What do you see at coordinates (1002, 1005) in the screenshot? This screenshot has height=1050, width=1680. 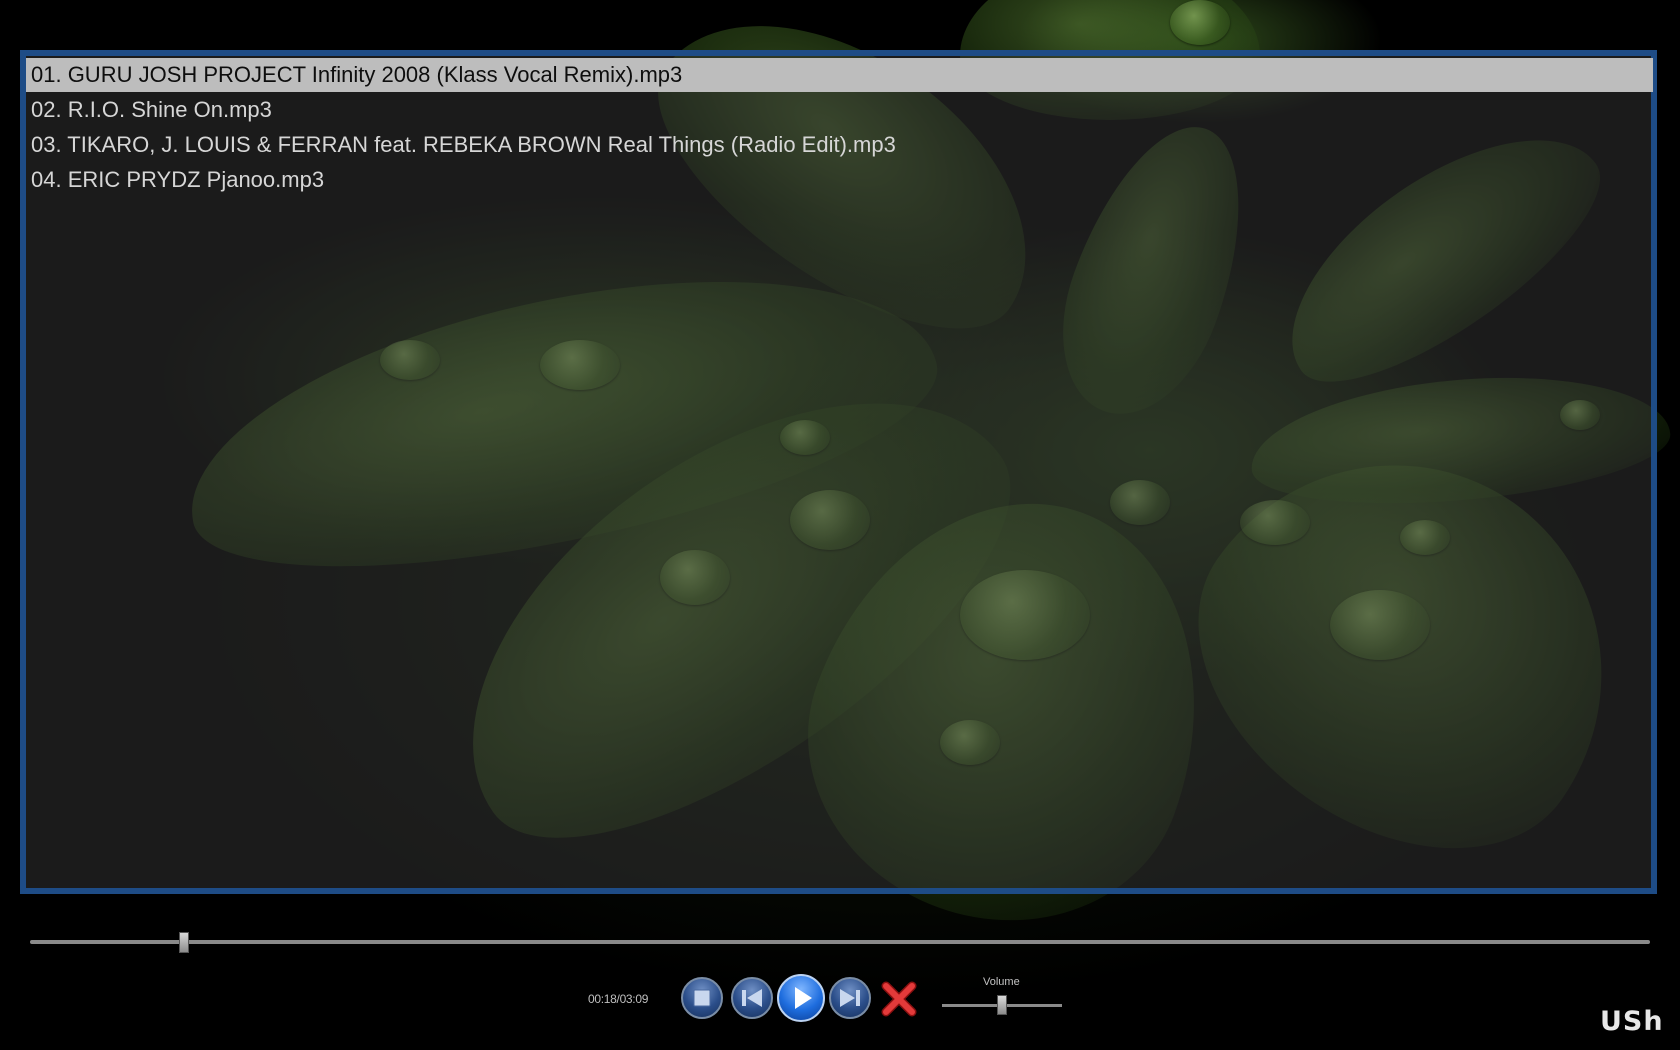 I see `volume-thumb` at bounding box center [1002, 1005].